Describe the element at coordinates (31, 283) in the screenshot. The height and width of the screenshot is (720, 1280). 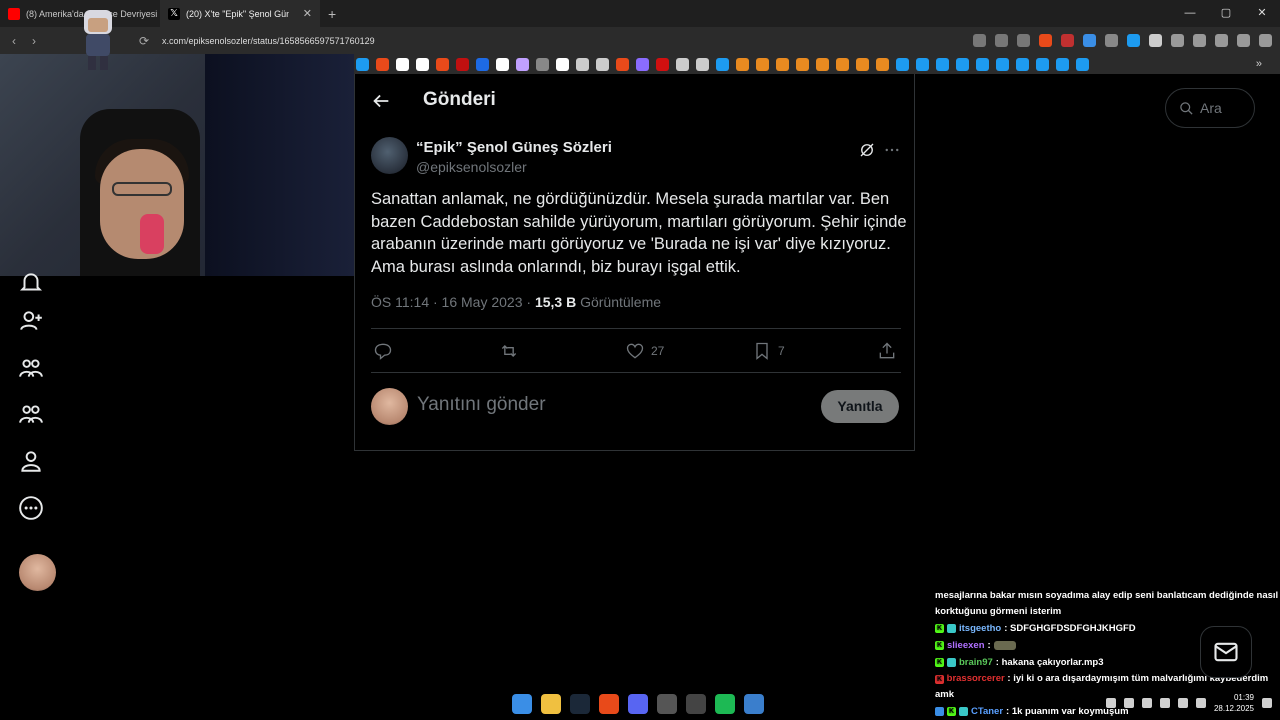
I see `notifications-icon` at that location.